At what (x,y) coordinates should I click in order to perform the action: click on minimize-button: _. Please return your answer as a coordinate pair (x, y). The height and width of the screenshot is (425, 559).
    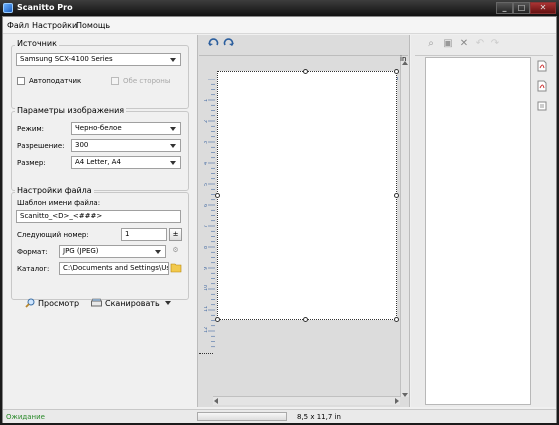
    Looking at the image, I should click on (504, 8).